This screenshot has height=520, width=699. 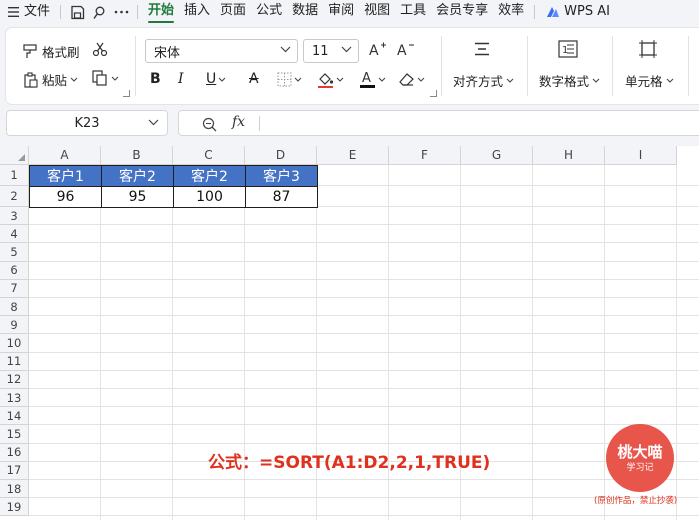 I want to click on zoom-search-icon, so click(x=209, y=124).